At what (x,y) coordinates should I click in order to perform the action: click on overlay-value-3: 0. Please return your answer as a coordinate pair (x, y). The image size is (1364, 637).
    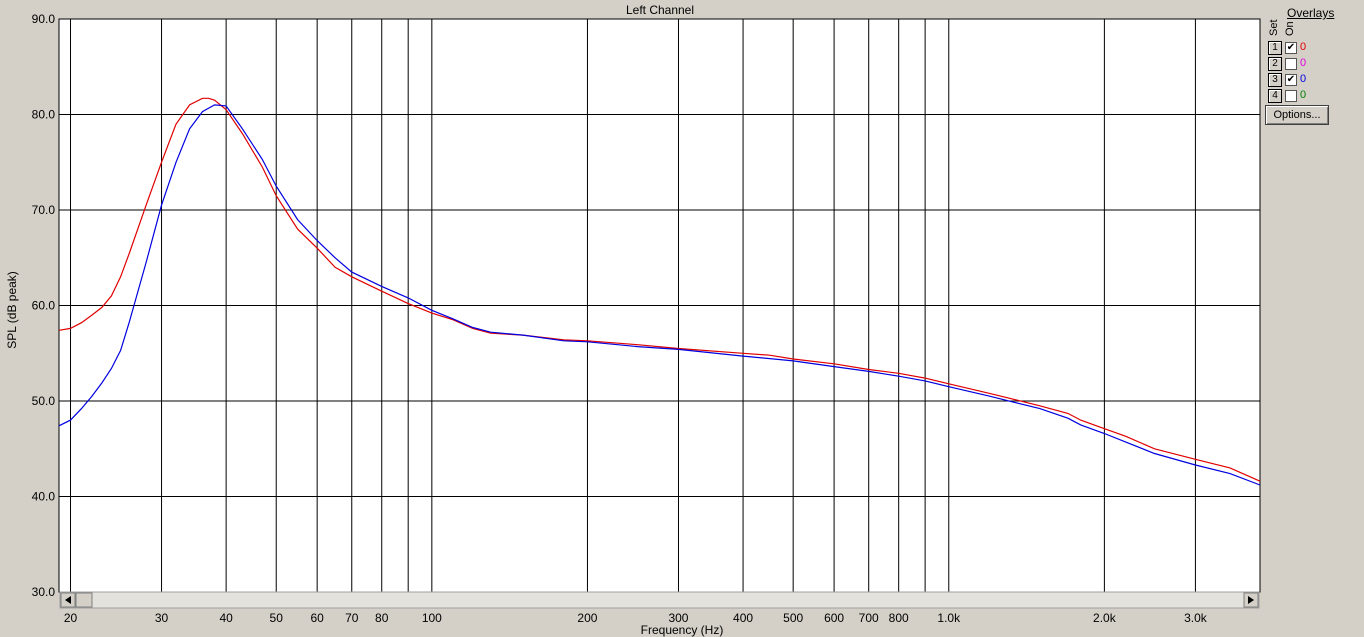
    Looking at the image, I should click on (1303, 79).